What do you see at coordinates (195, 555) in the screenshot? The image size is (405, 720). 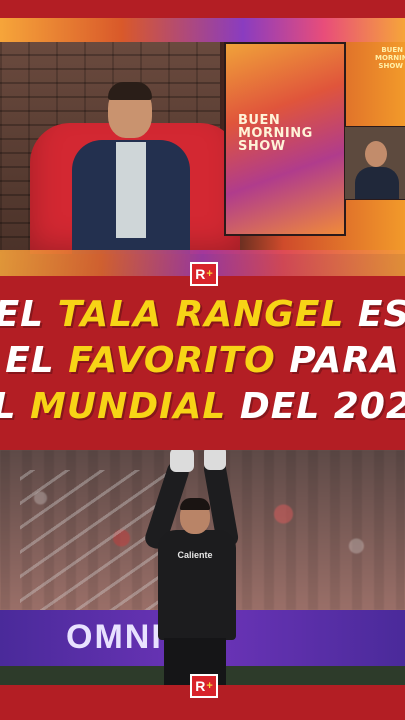 I see `jersey-sponsor: Caliente` at bounding box center [195, 555].